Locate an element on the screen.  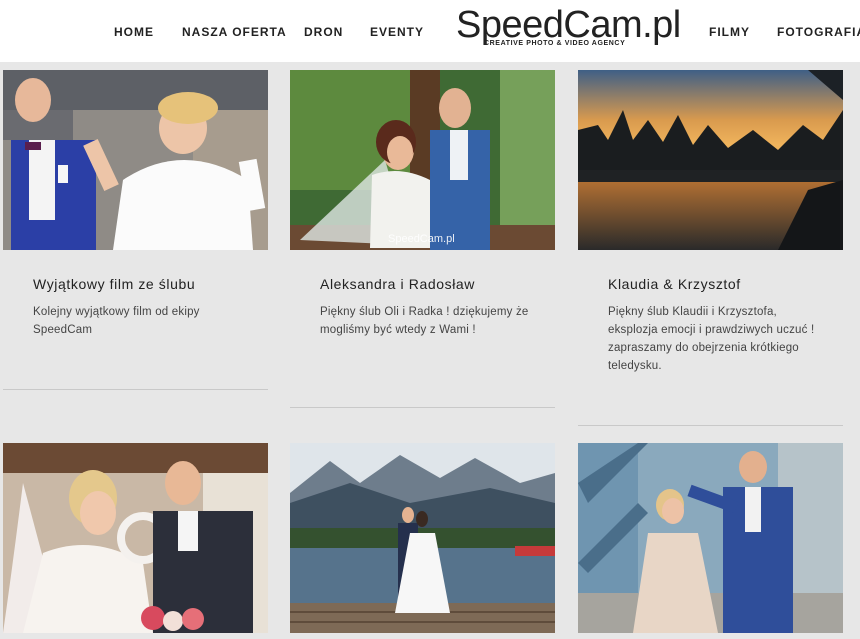
couple-on-bench-image is located at coordinates (422, 160).